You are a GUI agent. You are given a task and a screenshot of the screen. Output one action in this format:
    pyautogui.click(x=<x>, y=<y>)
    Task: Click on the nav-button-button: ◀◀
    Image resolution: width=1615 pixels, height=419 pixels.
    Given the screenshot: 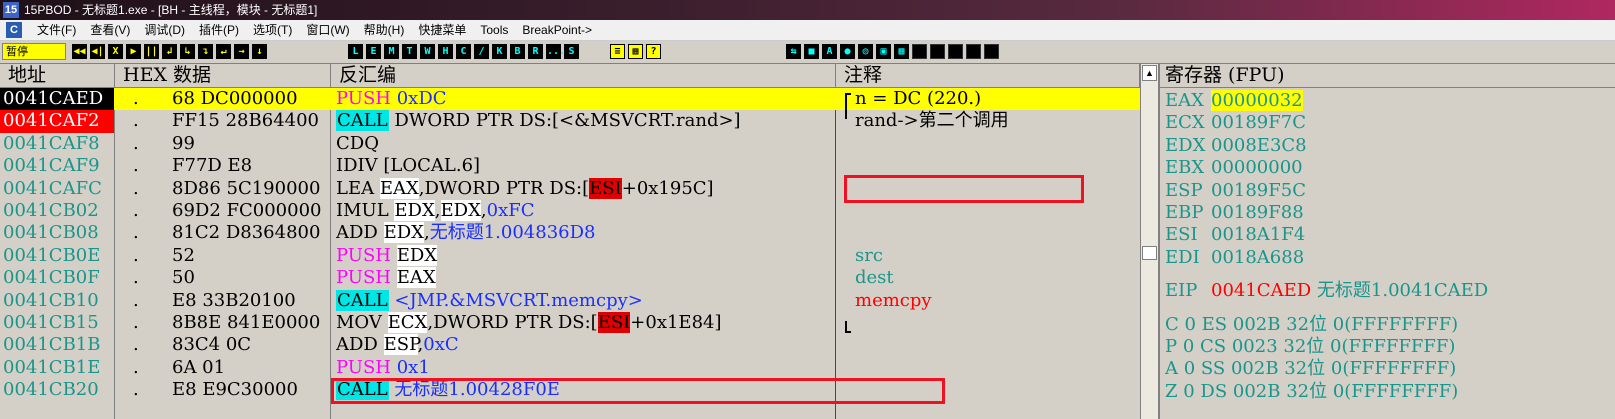 What is the action you would take?
    pyautogui.click(x=79, y=51)
    